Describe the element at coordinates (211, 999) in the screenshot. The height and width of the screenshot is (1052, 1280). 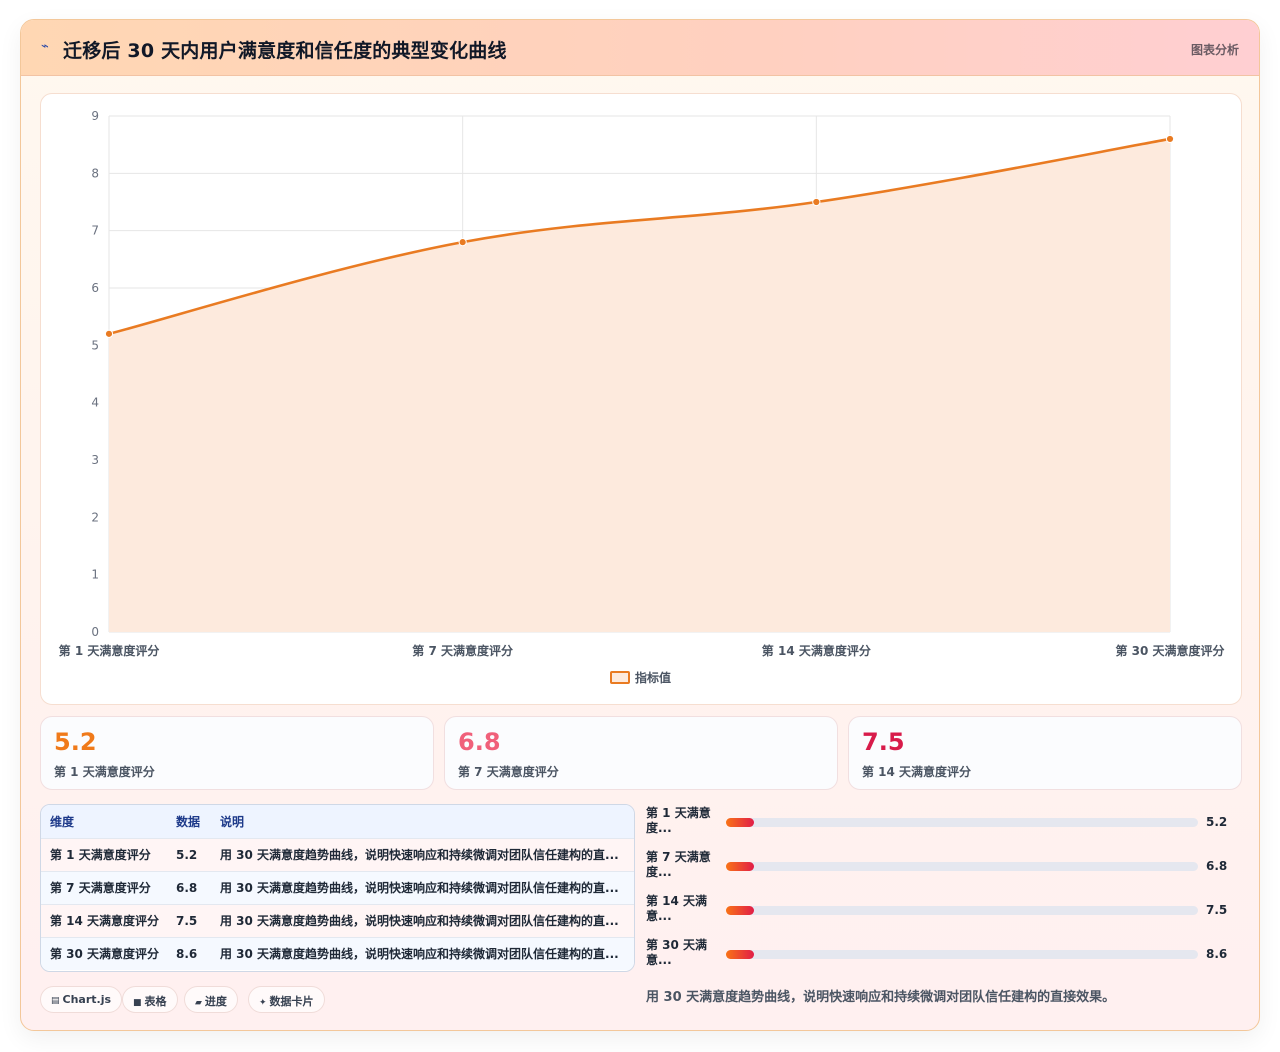
I see `chip-progress: ▰ 进度` at that location.